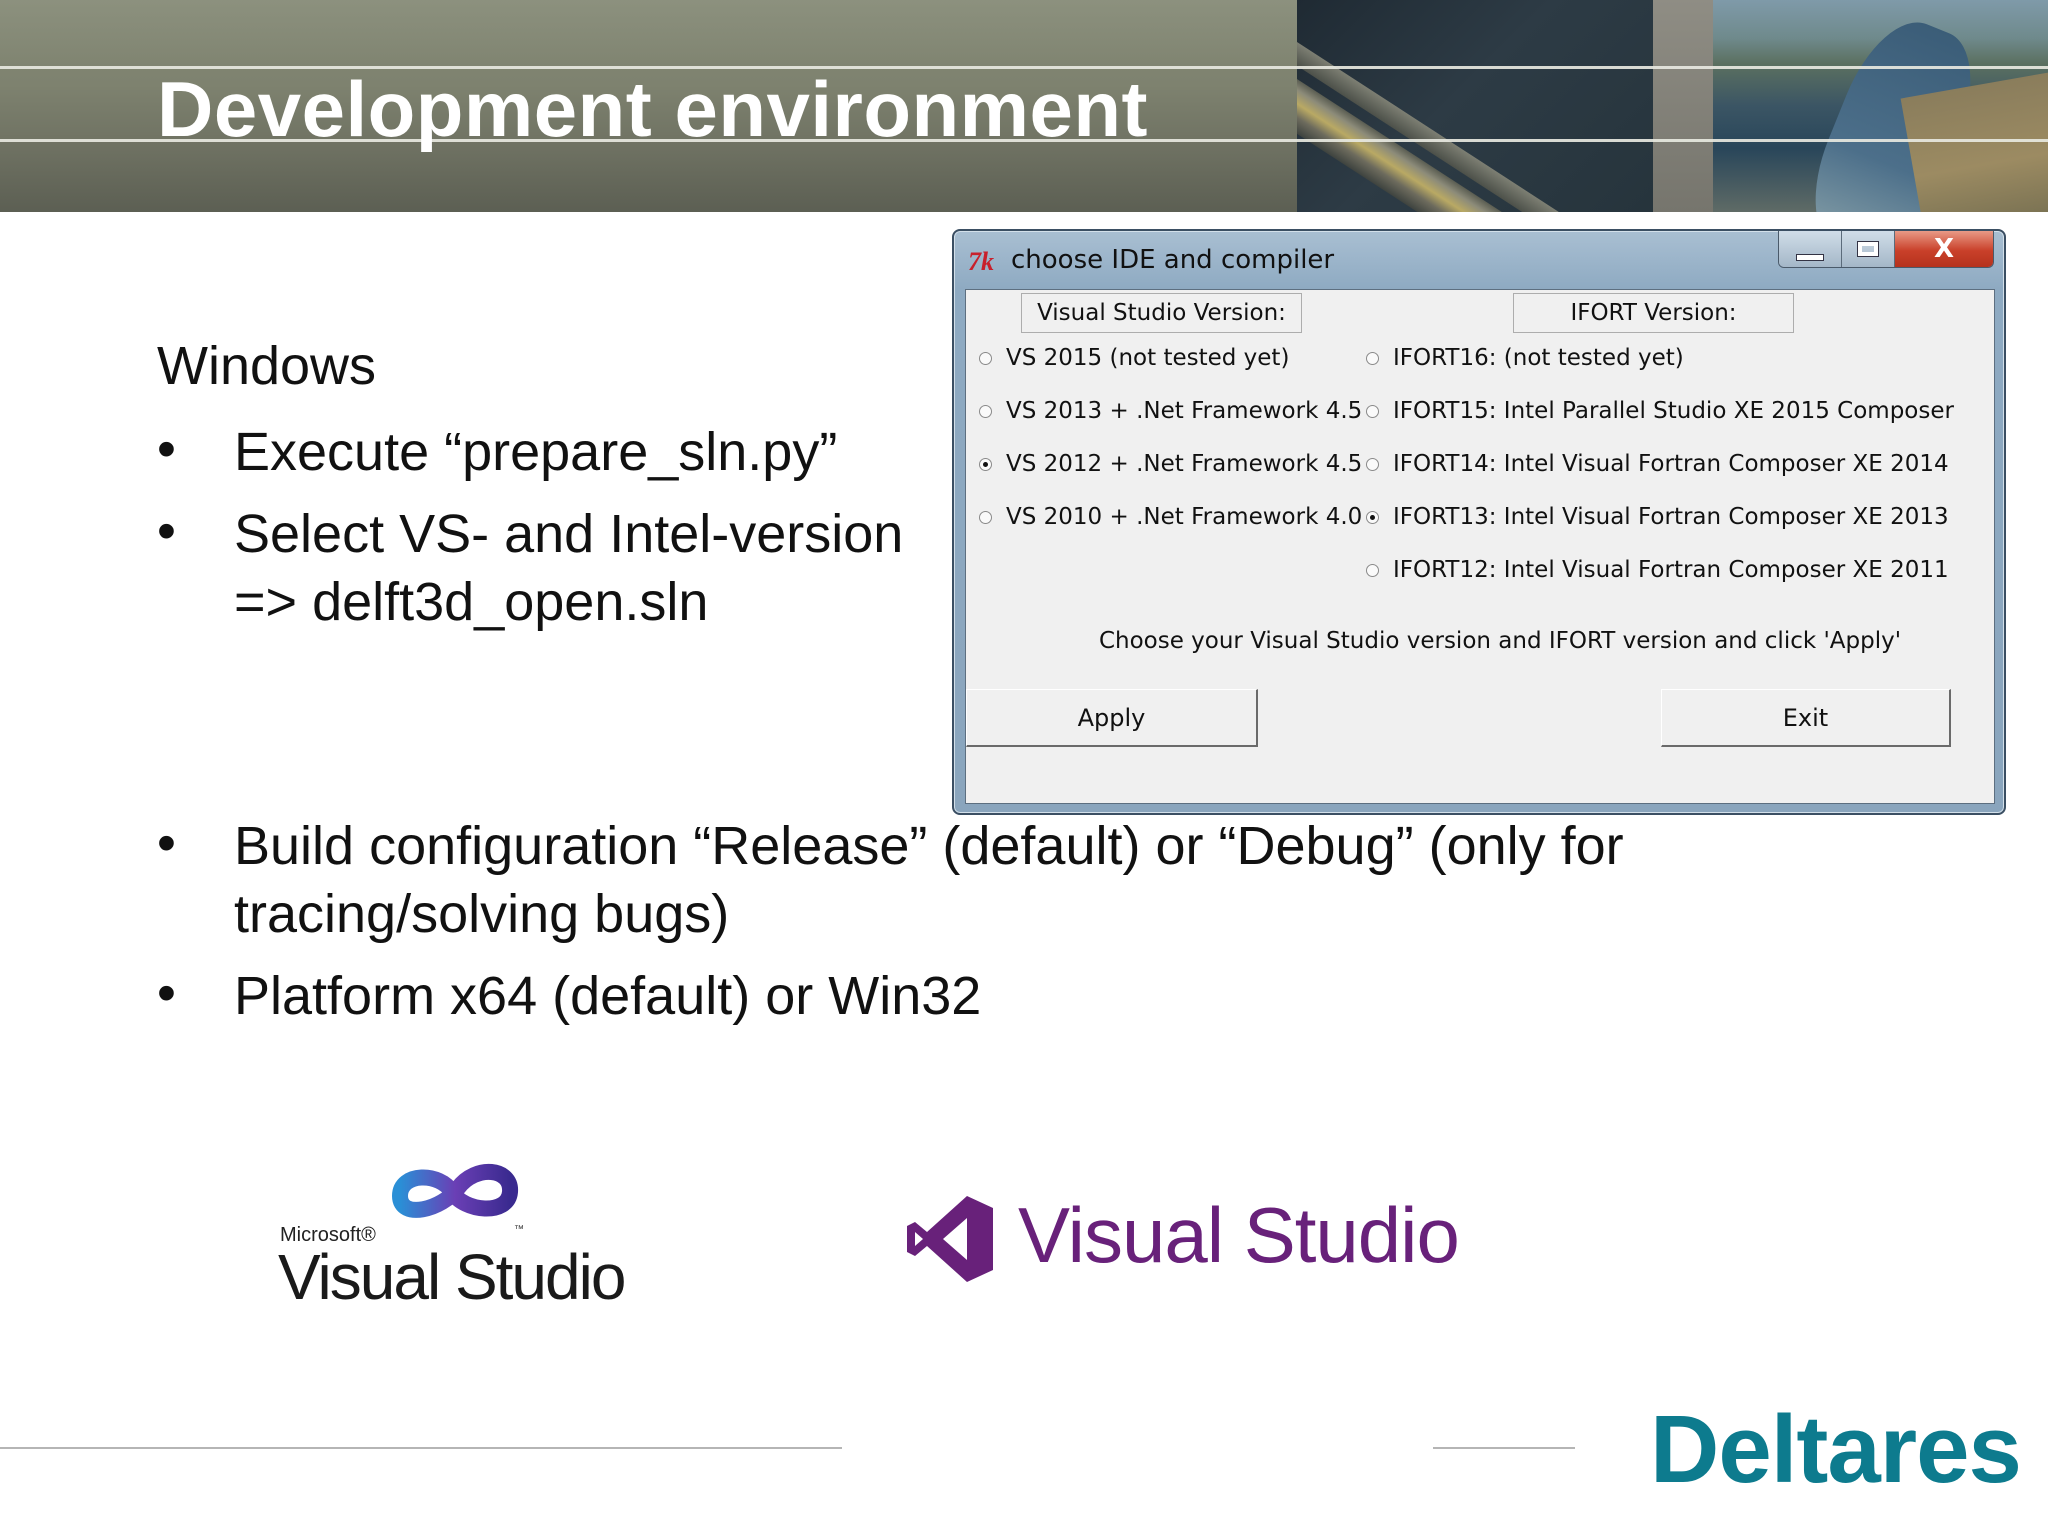 The height and width of the screenshot is (1536, 2048). I want to click on vs-version-header: Visual Studio Version:, so click(1161, 313).